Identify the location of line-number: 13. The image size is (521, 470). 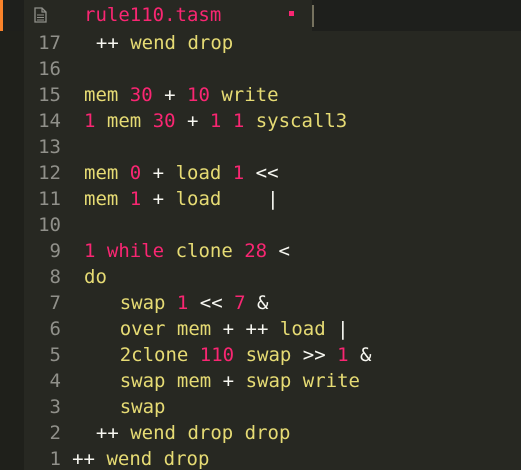
(49, 147).